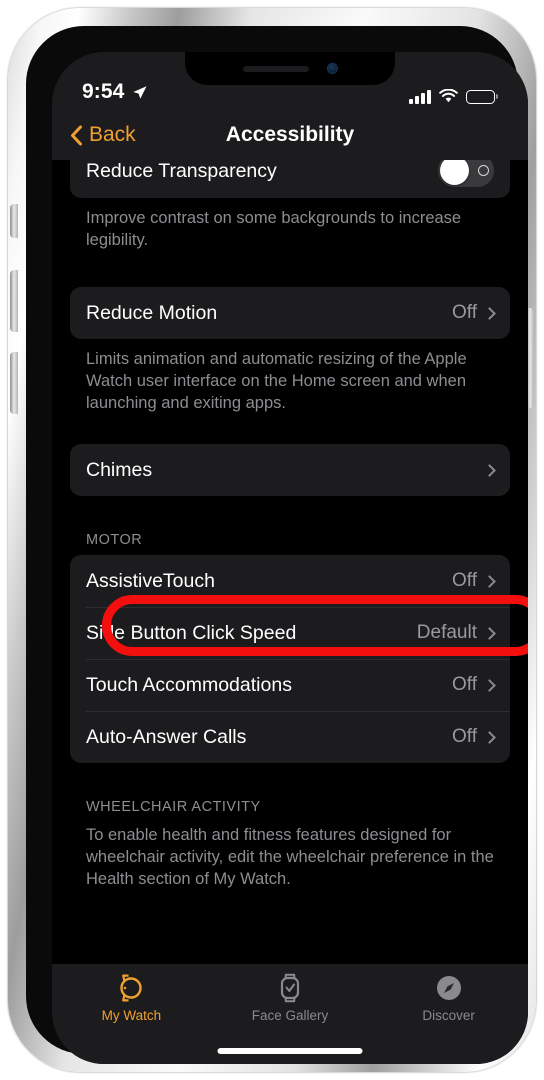 Image resolution: width=544 pixels, height=1080 pixels. Describe the element at coordinates (114, 540) in the screenshot. I see `section-header-motor: MOTOR` at that location.